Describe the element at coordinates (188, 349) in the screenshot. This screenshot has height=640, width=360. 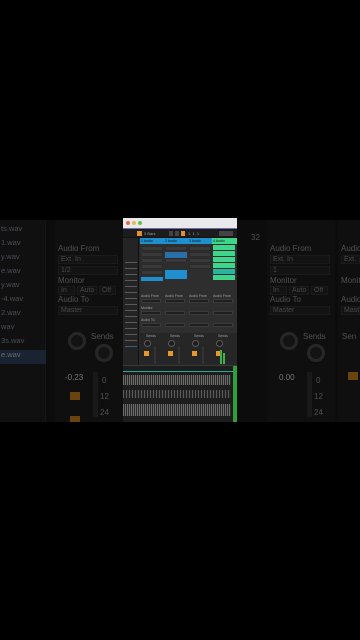
I see `mixer-section: Sends Sends Sends Sends` at that location.